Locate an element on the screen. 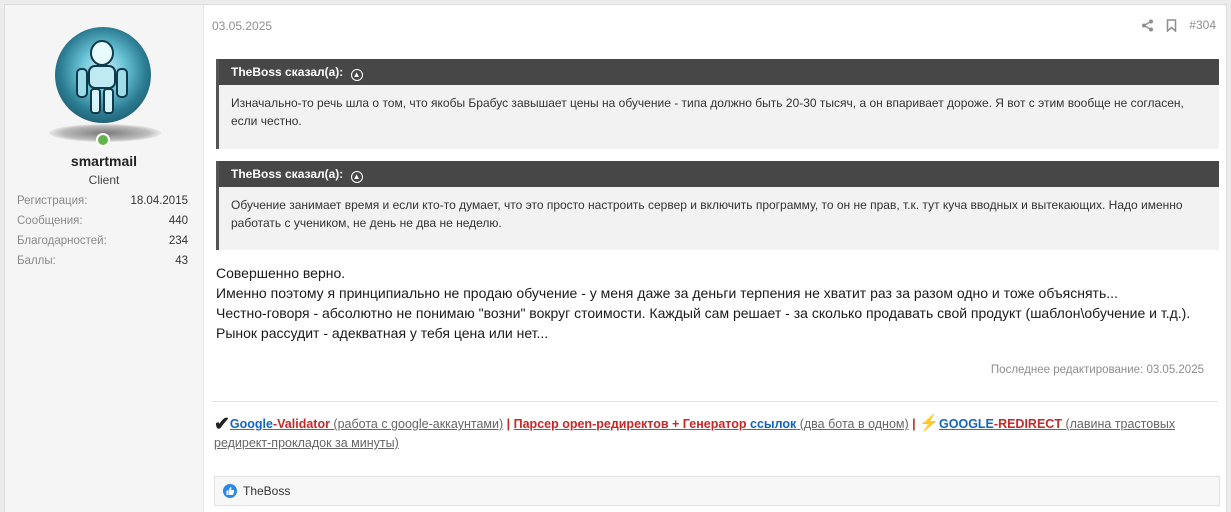 The height and width of the screenshot is (512, 1231). robot-figure-icon is located at coordinates (102, 77).